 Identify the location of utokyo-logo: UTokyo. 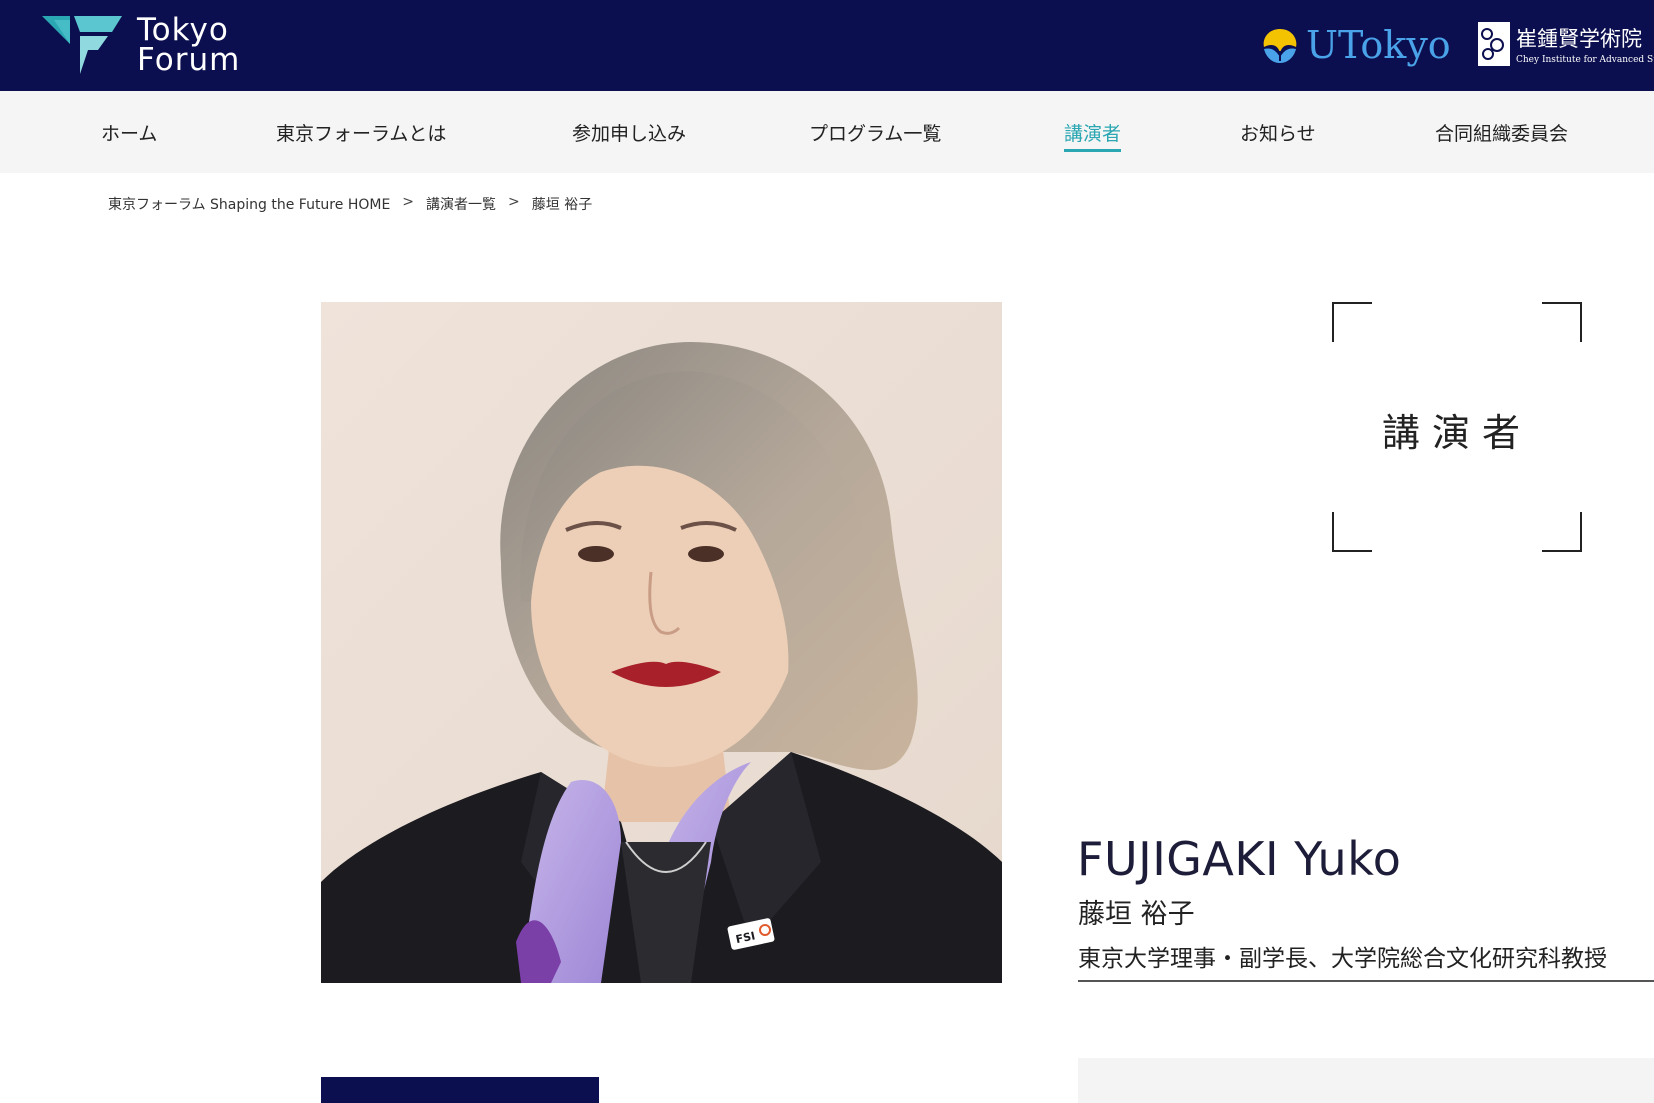
(1354, 45).